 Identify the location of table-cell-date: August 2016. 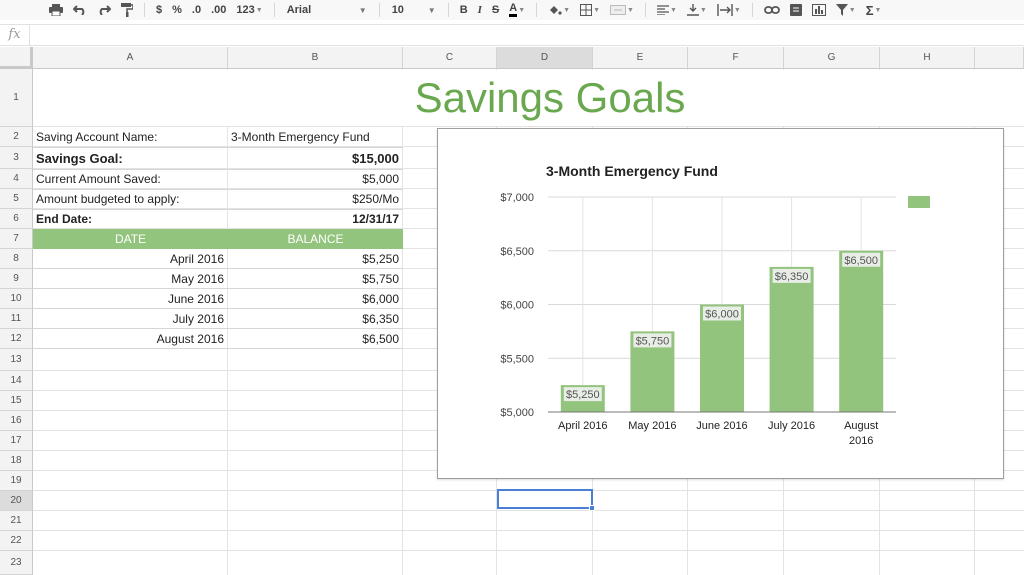
(130, 339).